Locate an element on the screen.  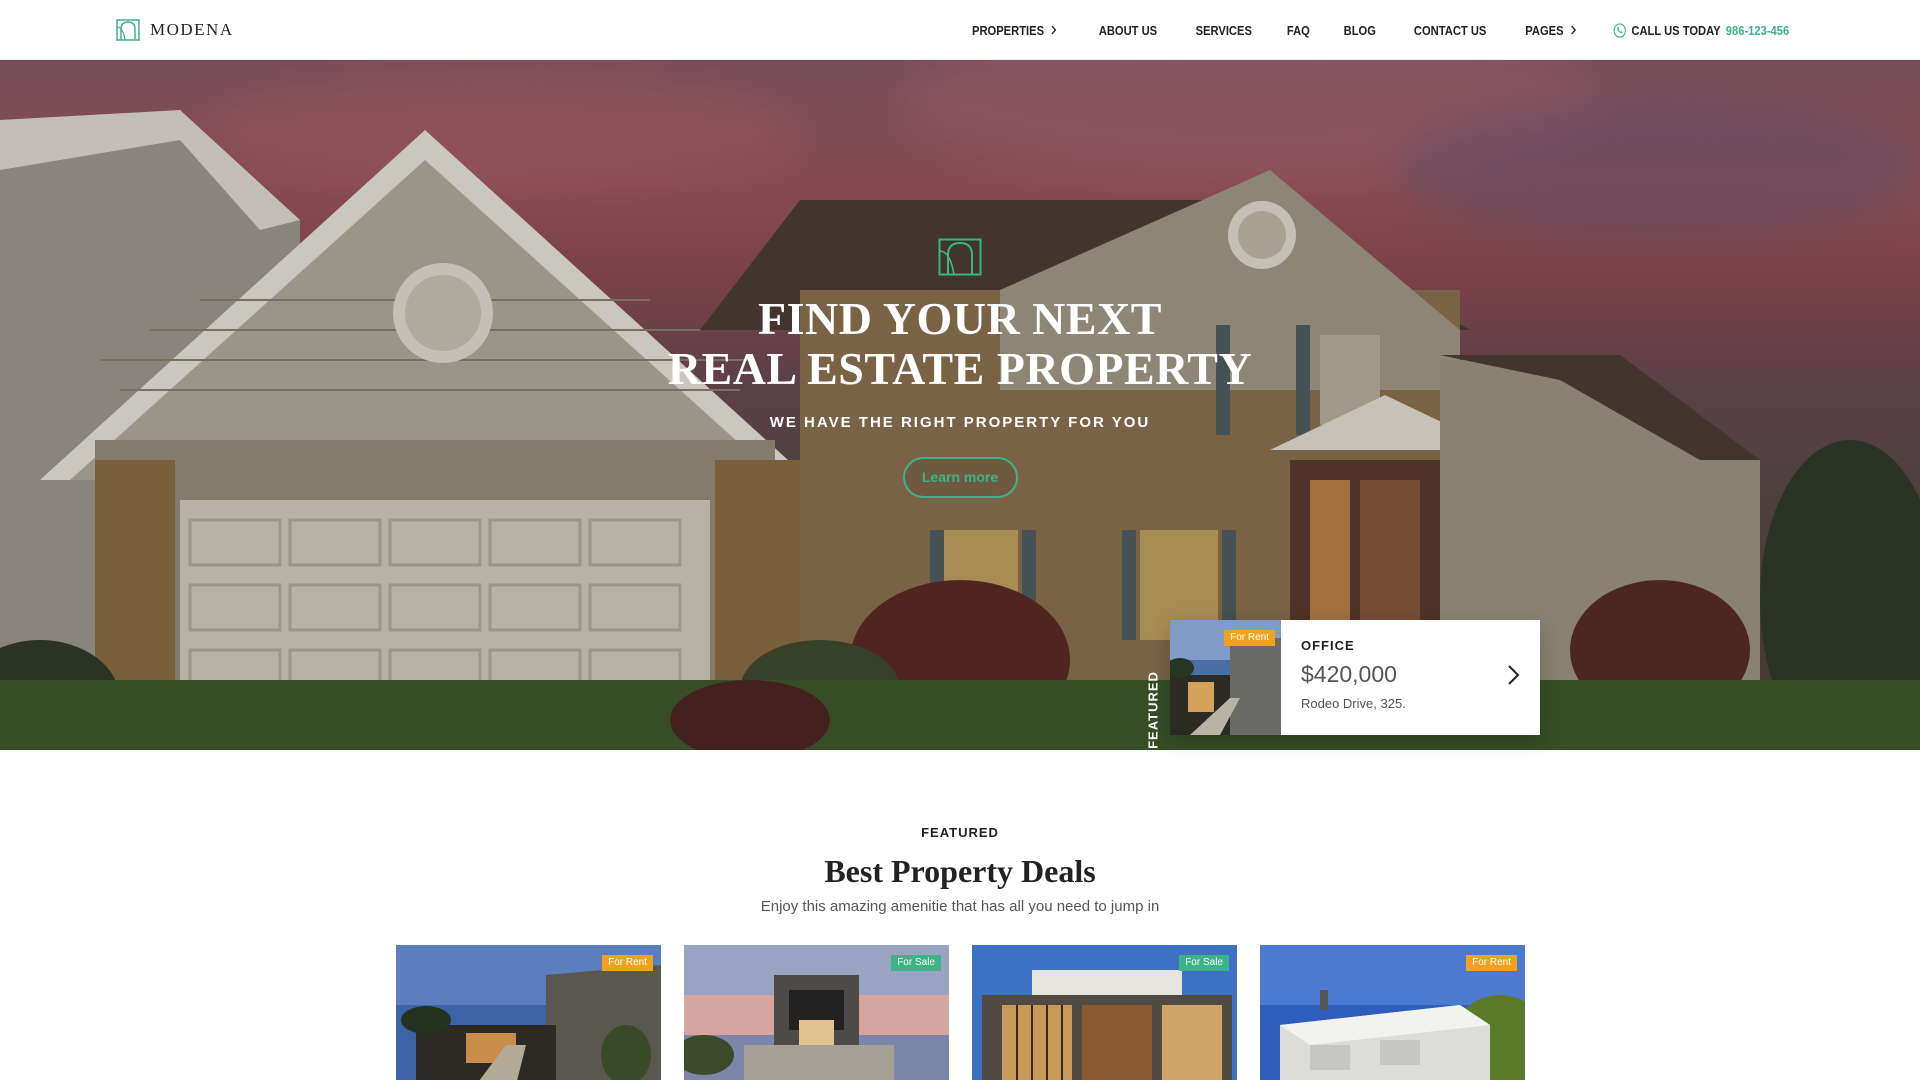
call-label: CALL US TODAY is located at coordinates (1676, 30).